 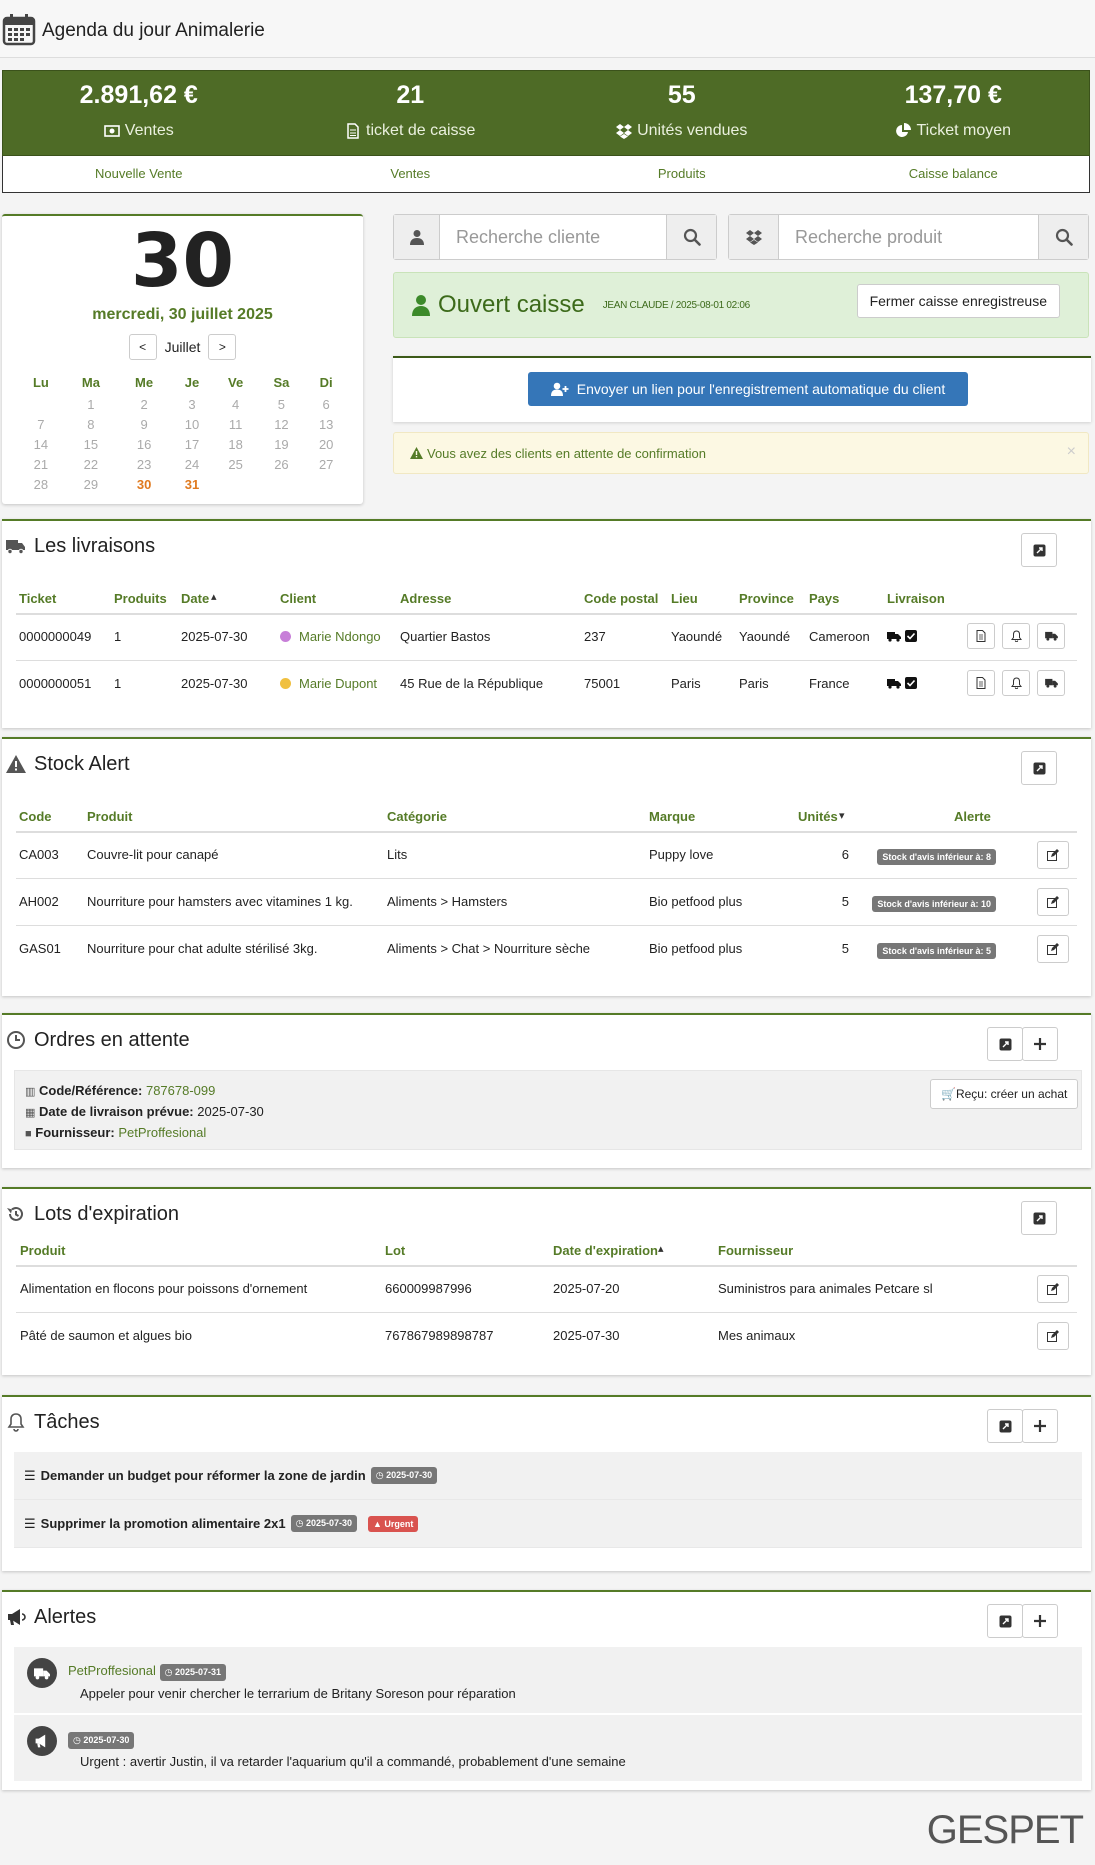 I want to click on column-header: Province, so click(x=766, y=598).